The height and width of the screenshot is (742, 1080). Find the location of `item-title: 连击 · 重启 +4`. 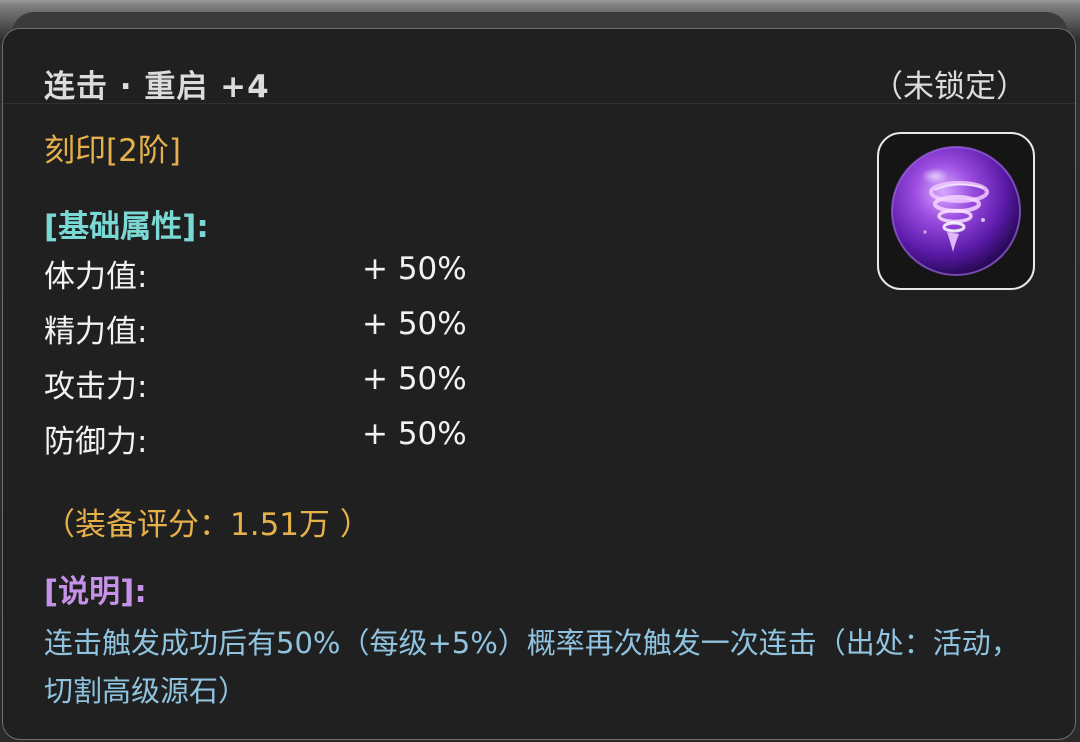

item-title: 连击 · 重启 +4 is located at coordinates (157, 87).